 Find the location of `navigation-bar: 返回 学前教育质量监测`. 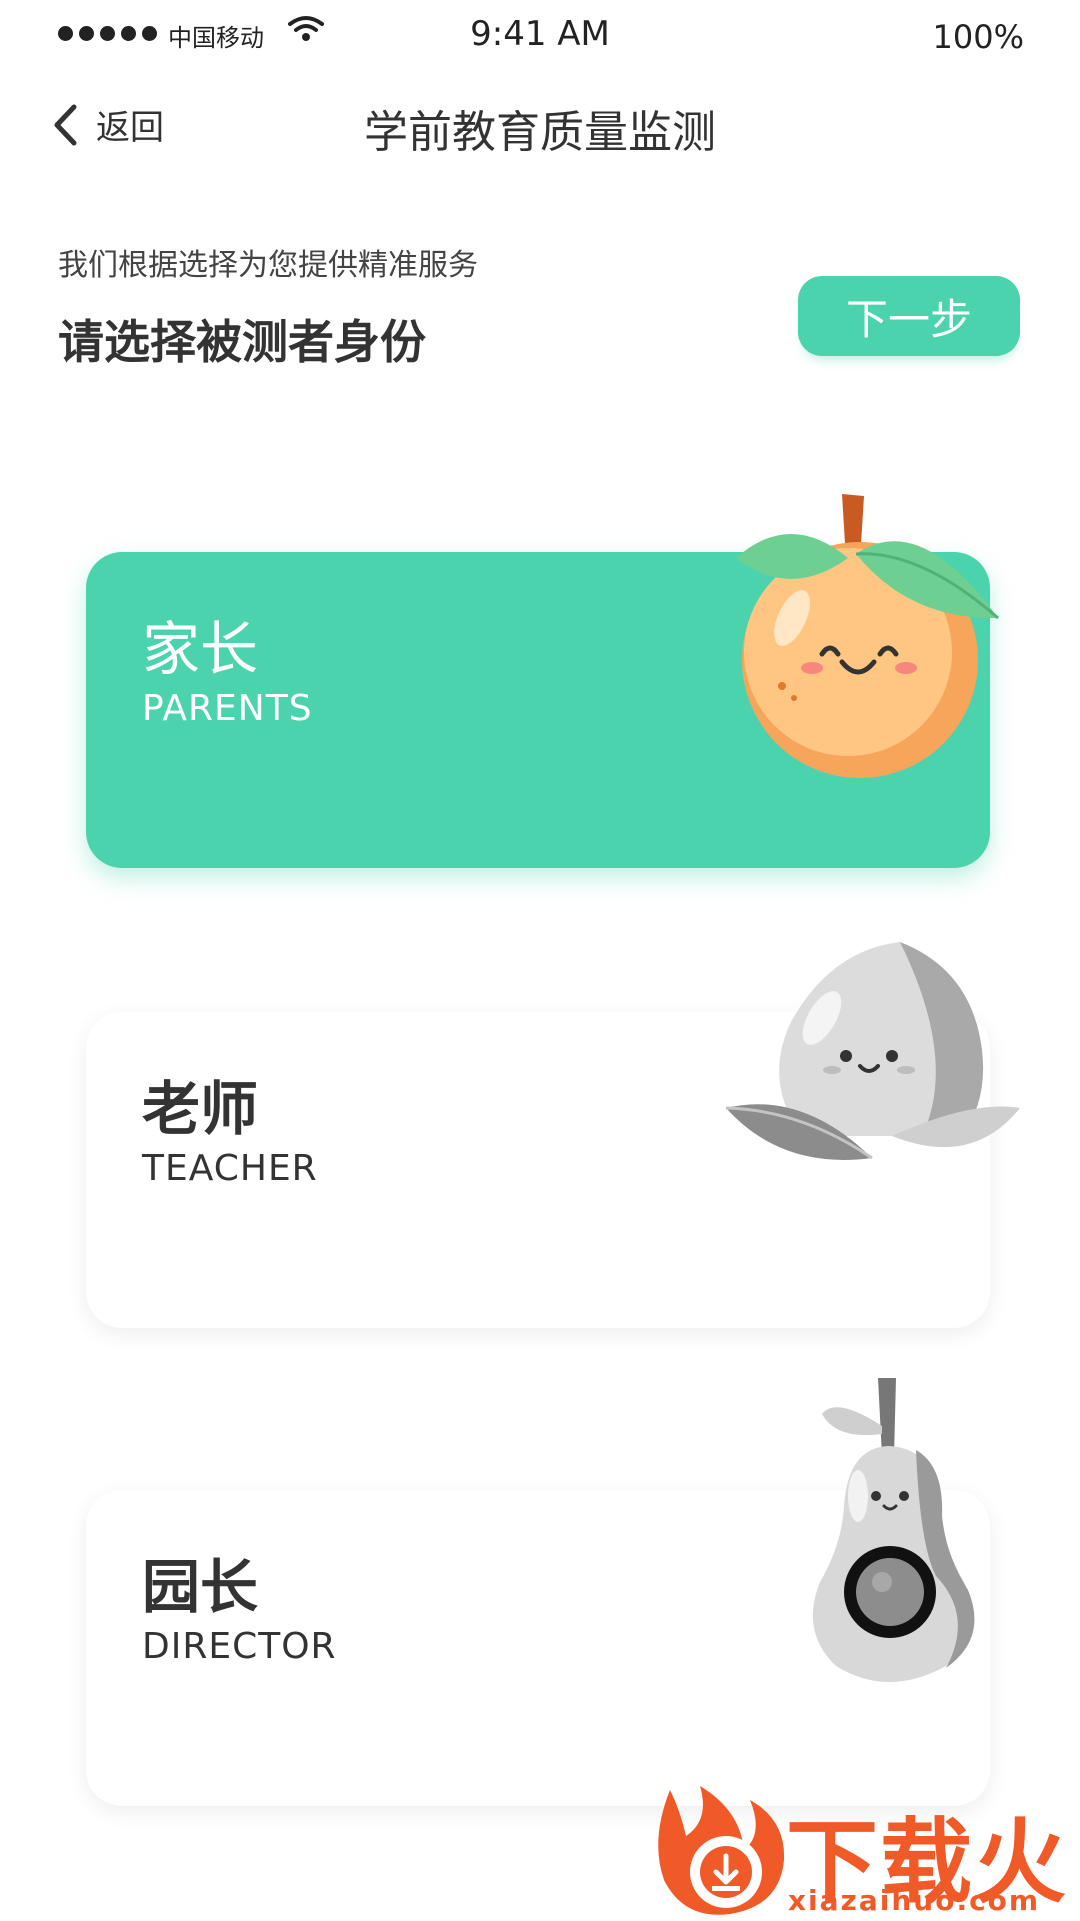

navigation-bar: 返回 学前教育质量监测 is located at coordinates (540, 127).